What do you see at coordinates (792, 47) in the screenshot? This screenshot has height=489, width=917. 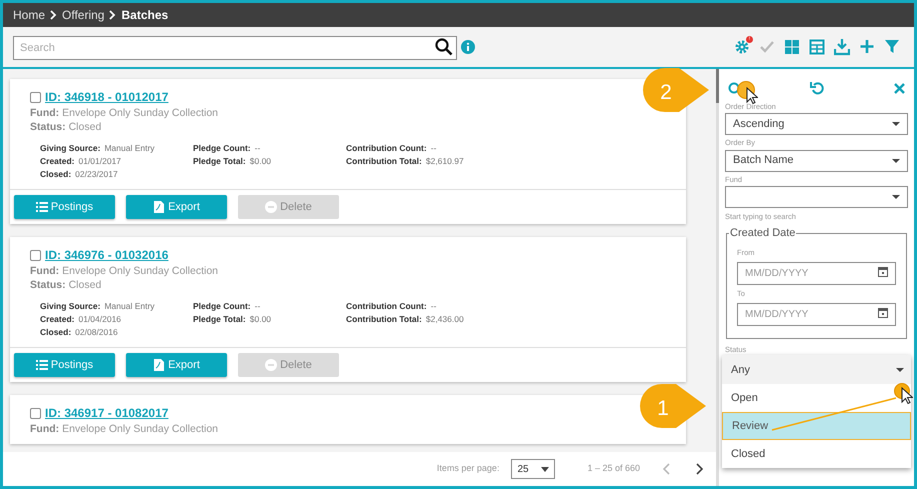 I see `grid-icon` at bounding box center [792, 47].